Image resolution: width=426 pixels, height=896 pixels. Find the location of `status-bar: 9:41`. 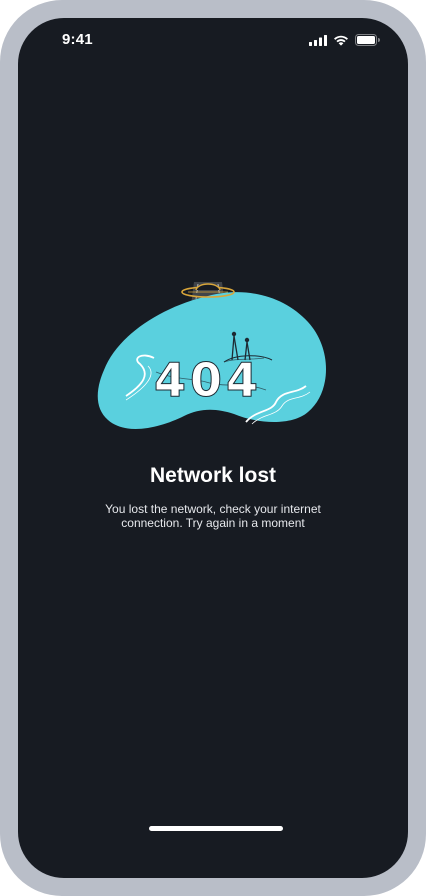

status-bar: 9:41 is located at coordinates (213, 41).